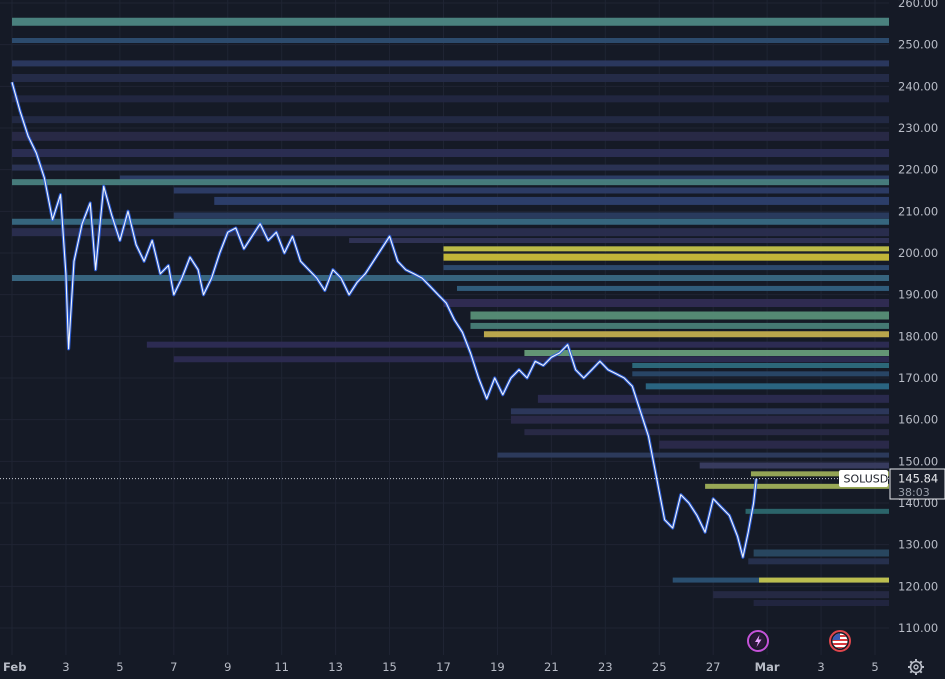  I want to click on symbol-label: SOLUSD, so click(866, 479).